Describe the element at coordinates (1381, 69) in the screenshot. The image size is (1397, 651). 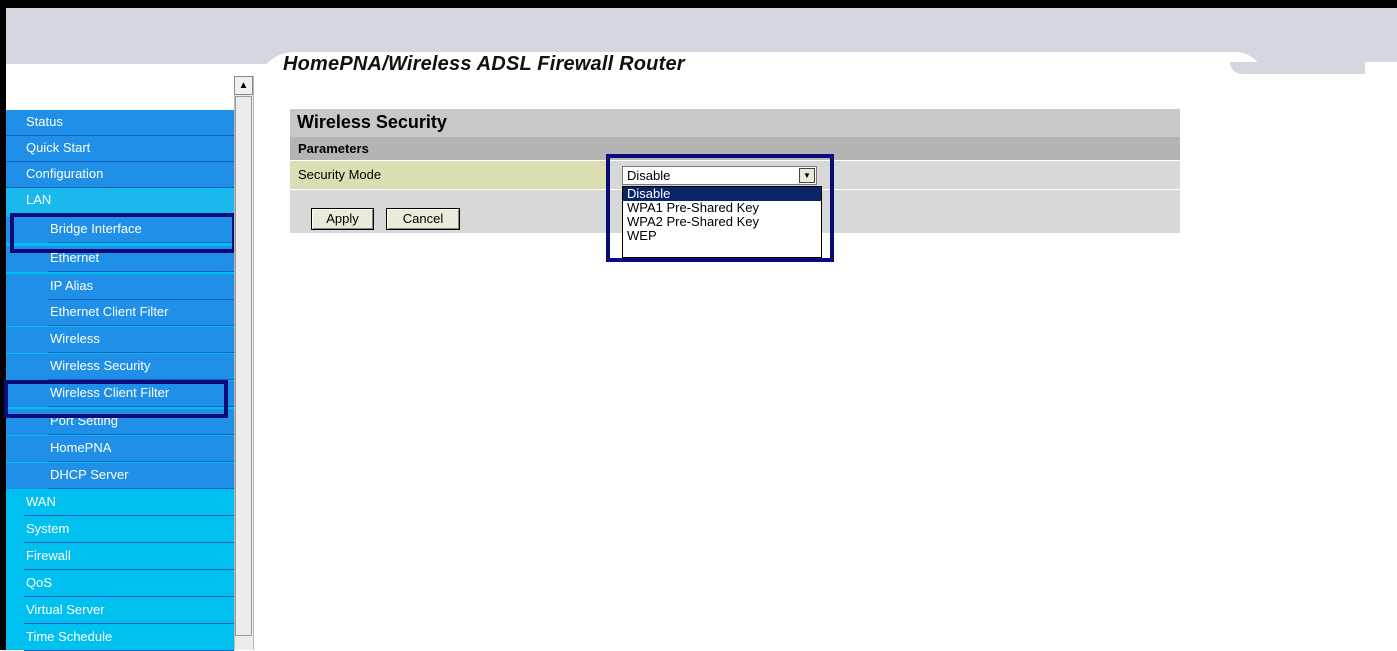
I see `header-decoration-edge` at that location.